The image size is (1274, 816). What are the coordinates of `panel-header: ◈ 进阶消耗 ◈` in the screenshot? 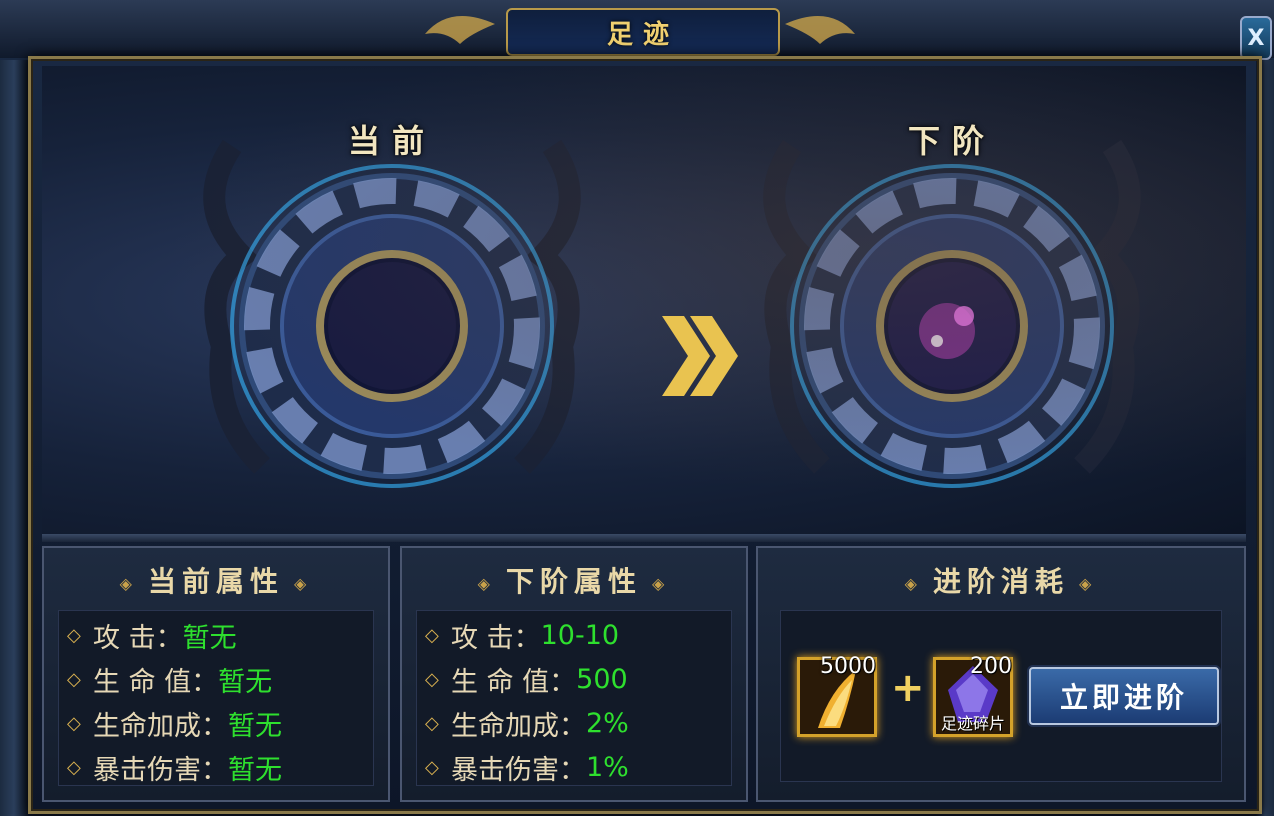 It's located at (1001, 580).